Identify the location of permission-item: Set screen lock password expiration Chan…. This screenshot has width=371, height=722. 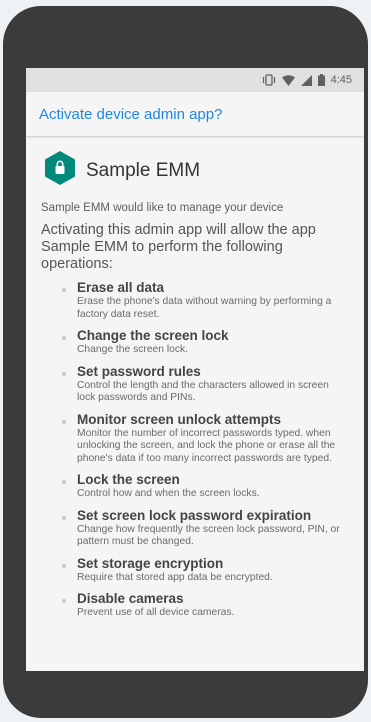
(202, 528).